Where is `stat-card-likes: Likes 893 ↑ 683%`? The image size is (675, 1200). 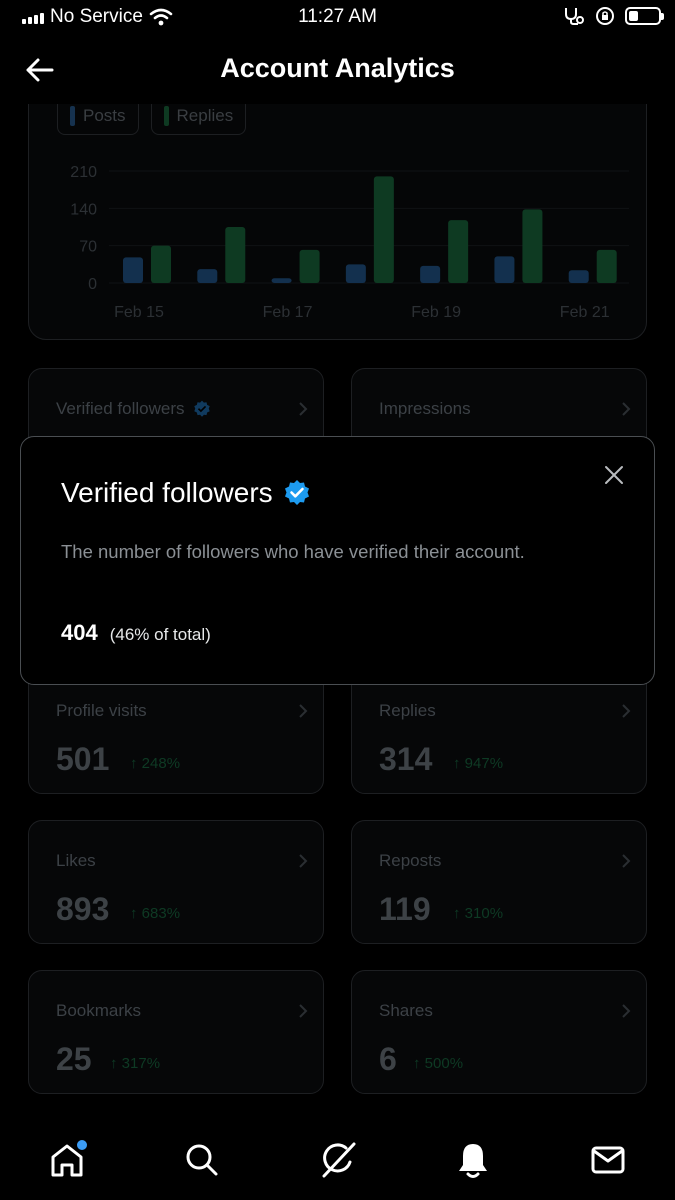
stat-card-likes: Likes 893 ↑ 683% is located at coordinates (176, 882).